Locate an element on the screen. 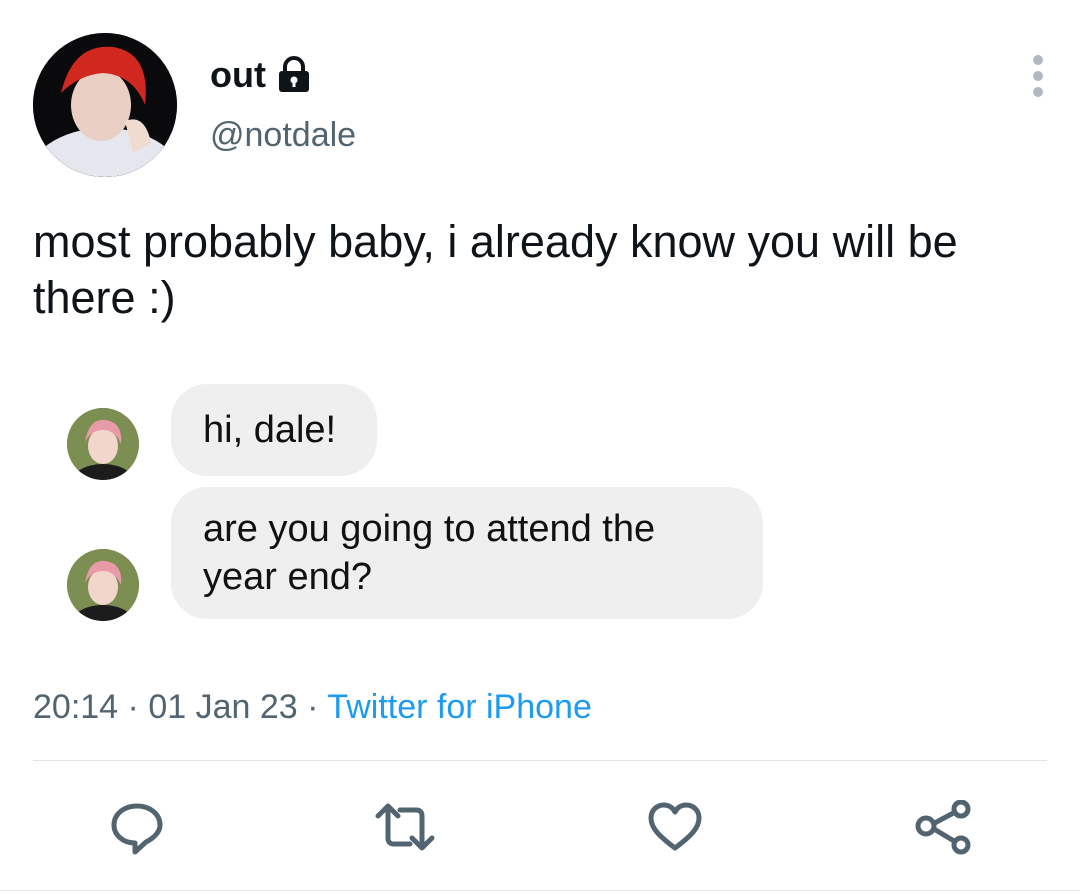 Image resolution: width=1080 pixels, height=894 pixels. retweet-button is located at coordinates (405, 828).